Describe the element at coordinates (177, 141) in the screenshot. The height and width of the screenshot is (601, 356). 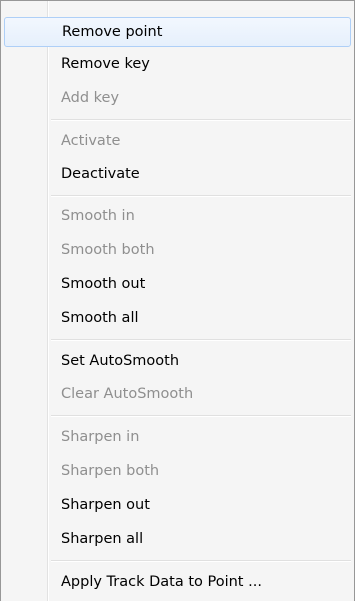
I see `menu-item-activate: Activate` at that location.